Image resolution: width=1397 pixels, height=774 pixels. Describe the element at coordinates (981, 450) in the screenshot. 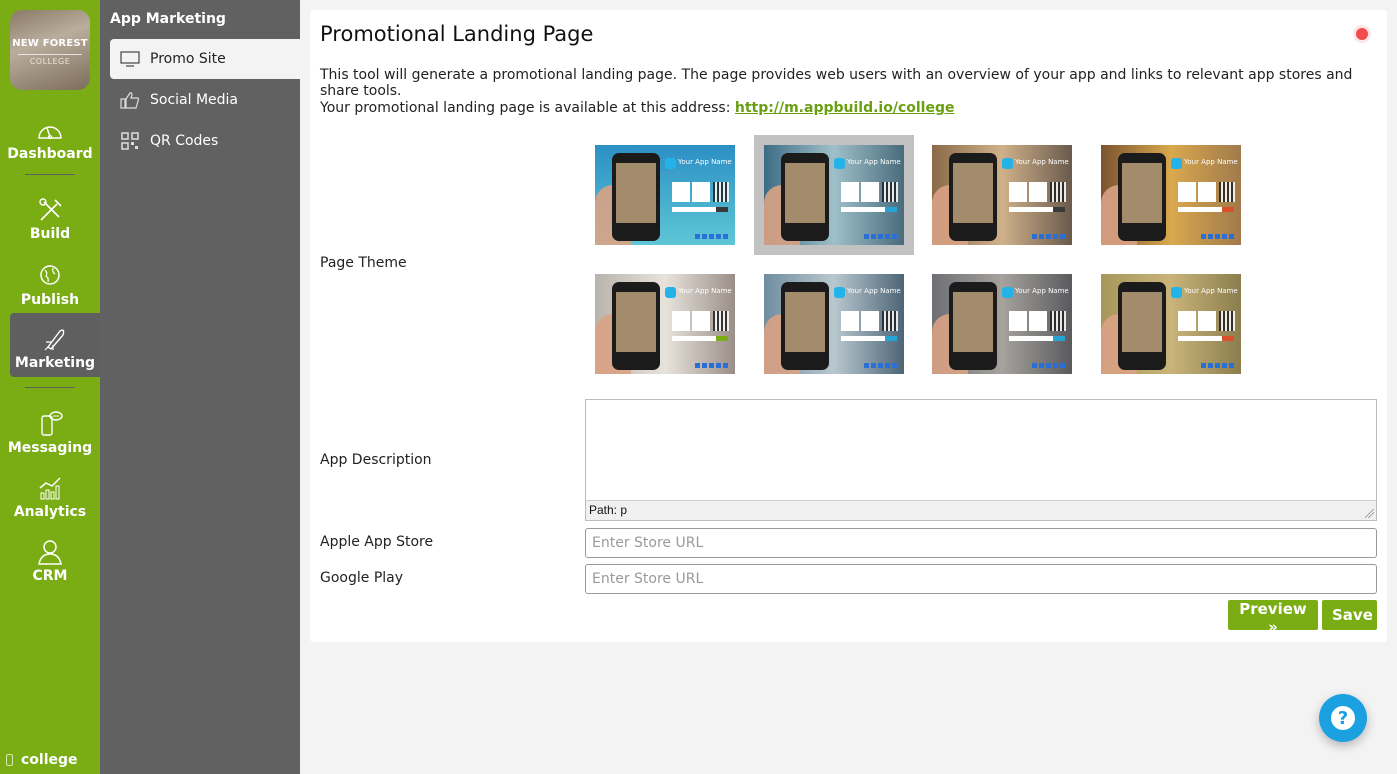

I see `app-description-input` at that location.